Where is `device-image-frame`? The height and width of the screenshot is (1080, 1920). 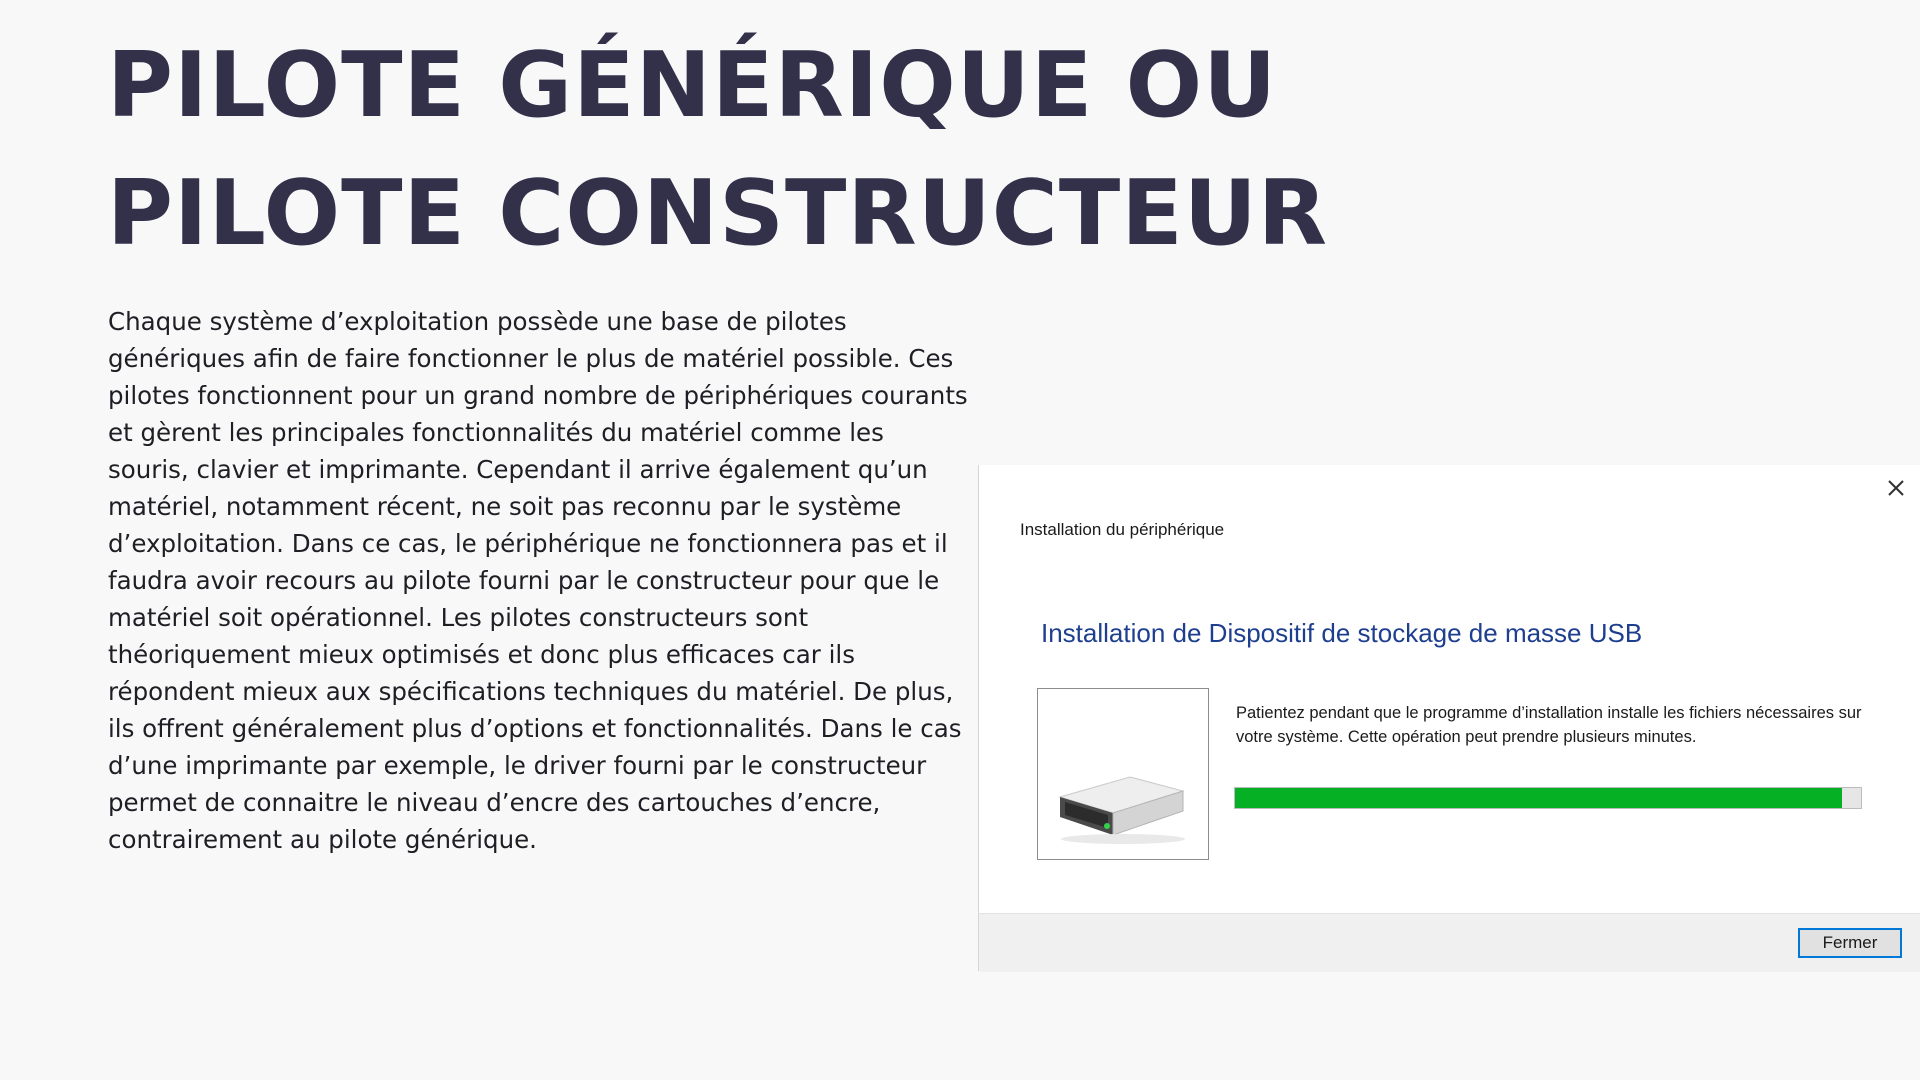
device-image-frame is located at coordinates (1123, 774).